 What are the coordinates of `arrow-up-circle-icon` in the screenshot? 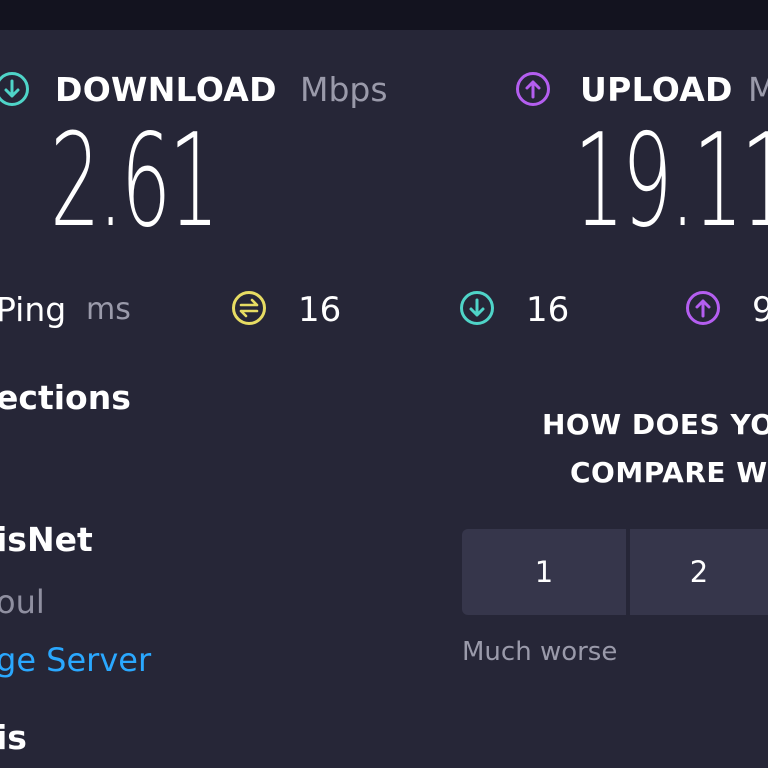 It's located at (533, 89).